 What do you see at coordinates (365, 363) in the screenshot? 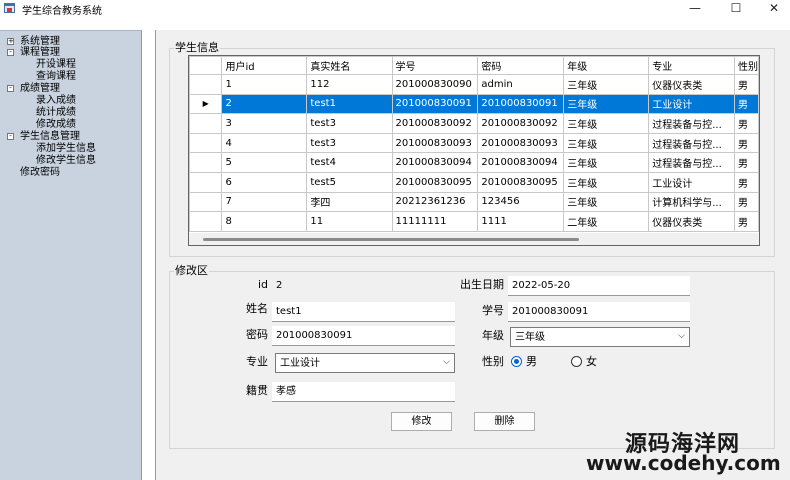
I see `major-select: 工业设计 ⌵` at bounding box center [365, 363].